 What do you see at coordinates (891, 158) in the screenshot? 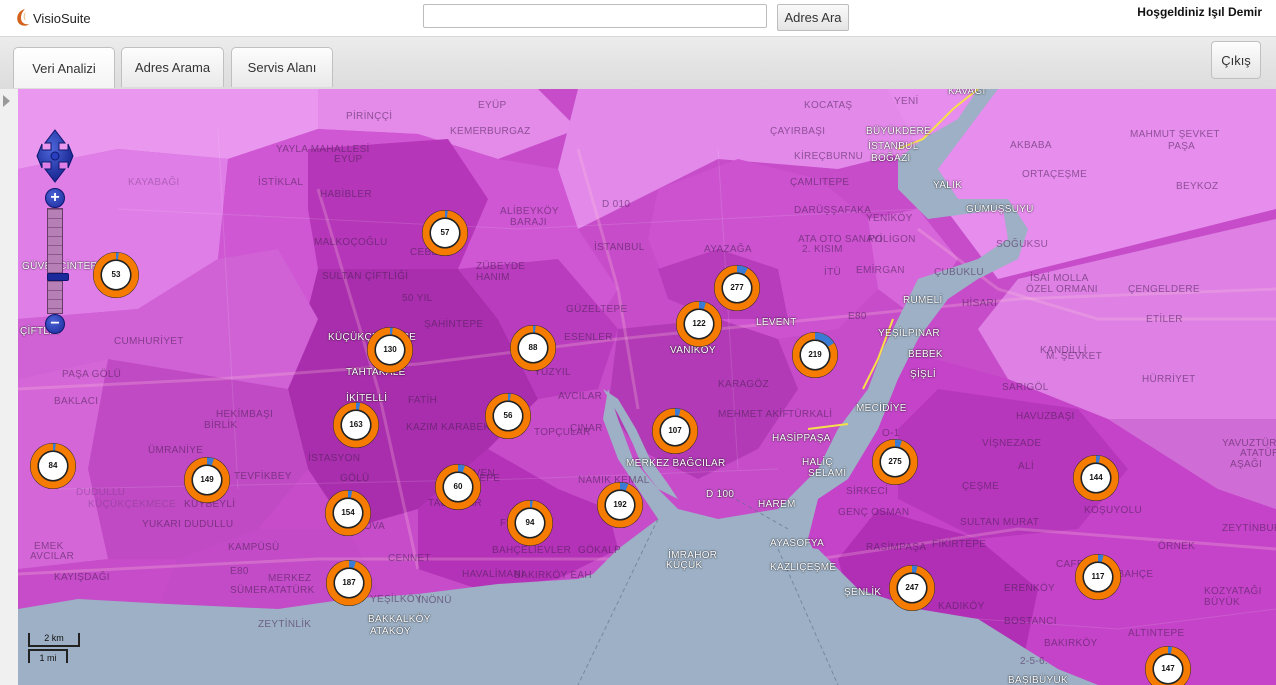
I see `map-label: BOĞAZI` at bounding box center [891, 158].